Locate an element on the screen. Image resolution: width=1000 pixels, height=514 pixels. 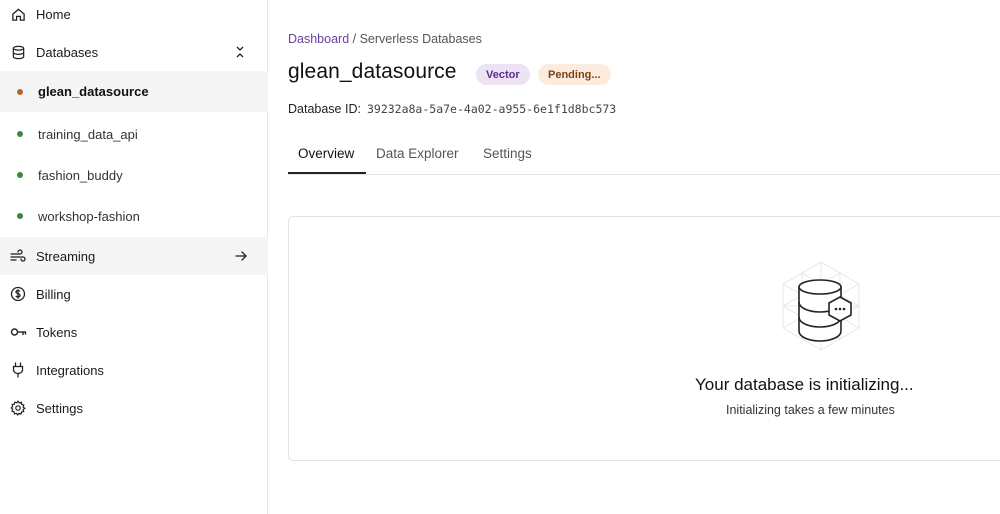
db-item-fashion-buddy: fashion_buddy is located at coordinates (134, 175).